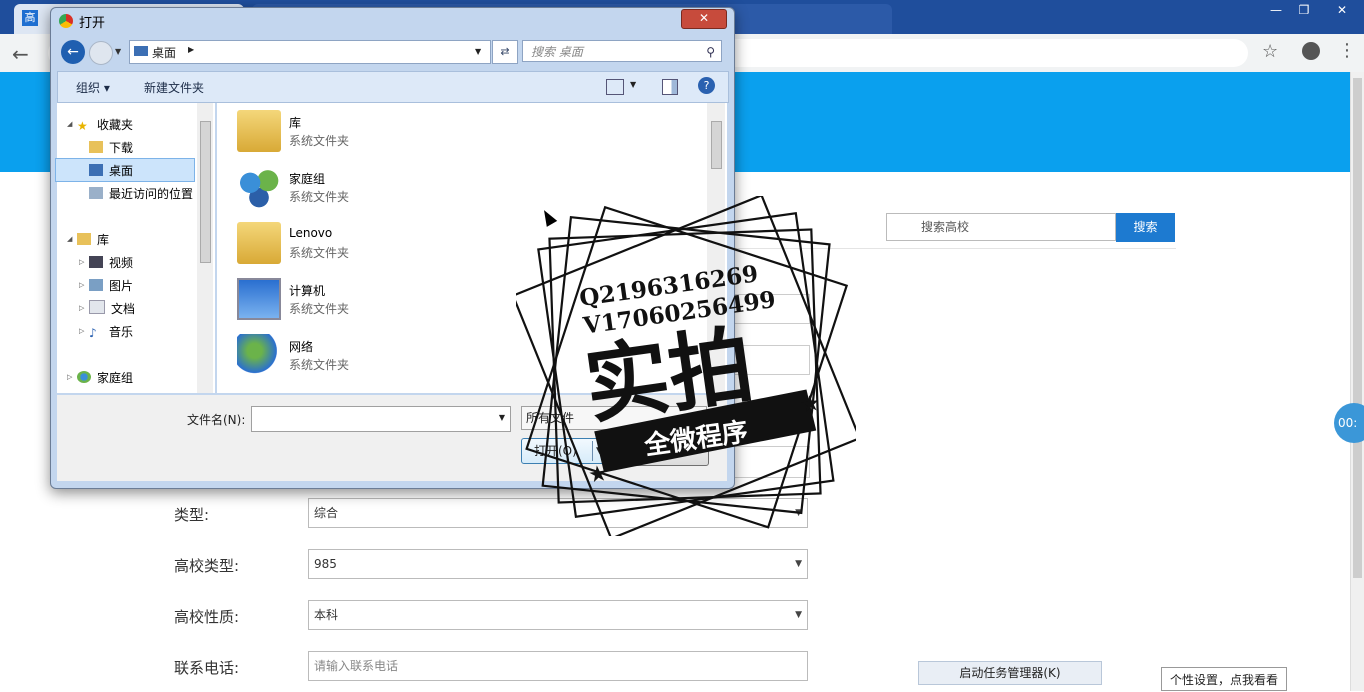  What do you see at coordinates (387, 303) in the screenshot?
I see `file-item: 计算机 系统文件夹` at bounding box center [387, 303].